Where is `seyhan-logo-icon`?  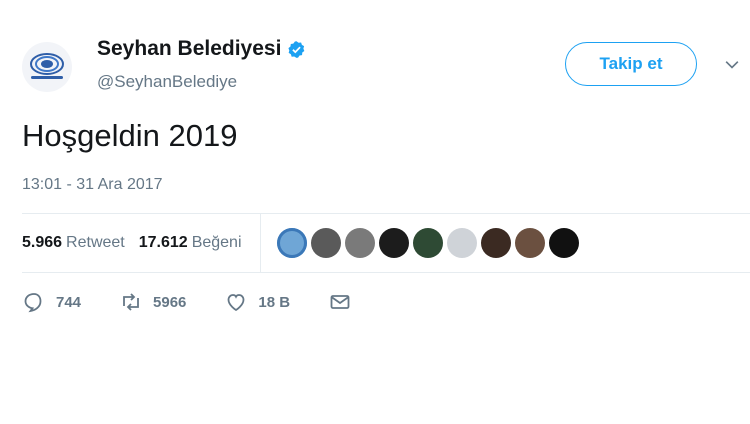 seyhan-logo-icon is located at coordinates (47, 66).